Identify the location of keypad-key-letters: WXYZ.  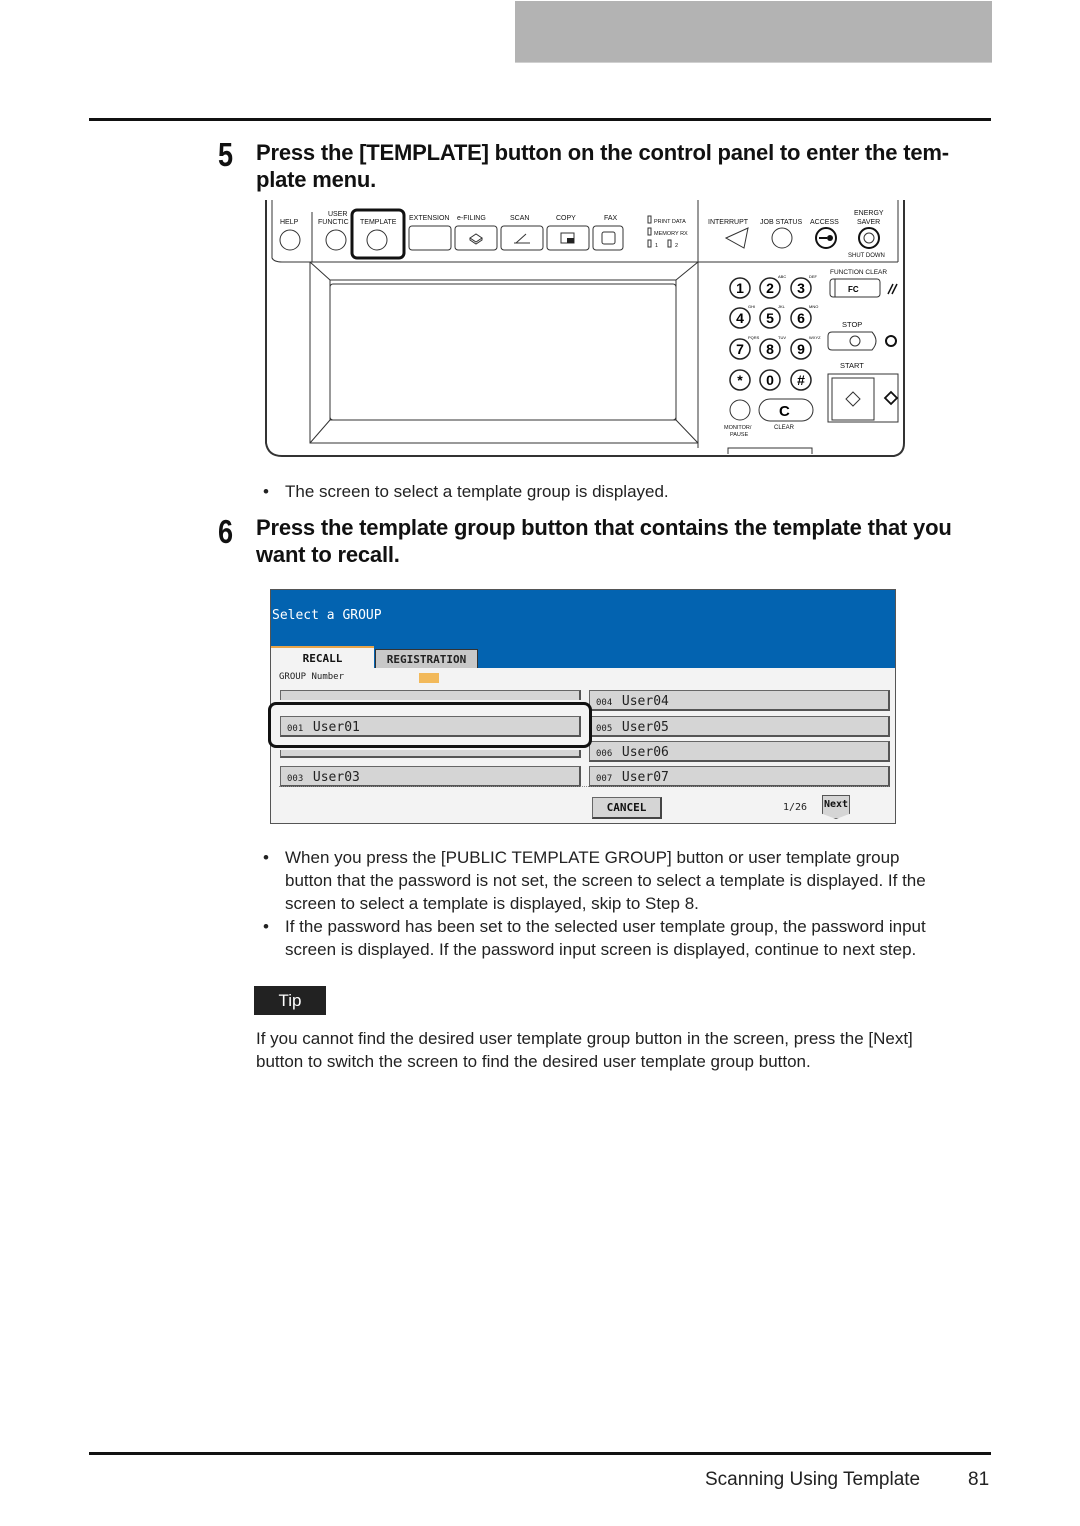
(815, 337).